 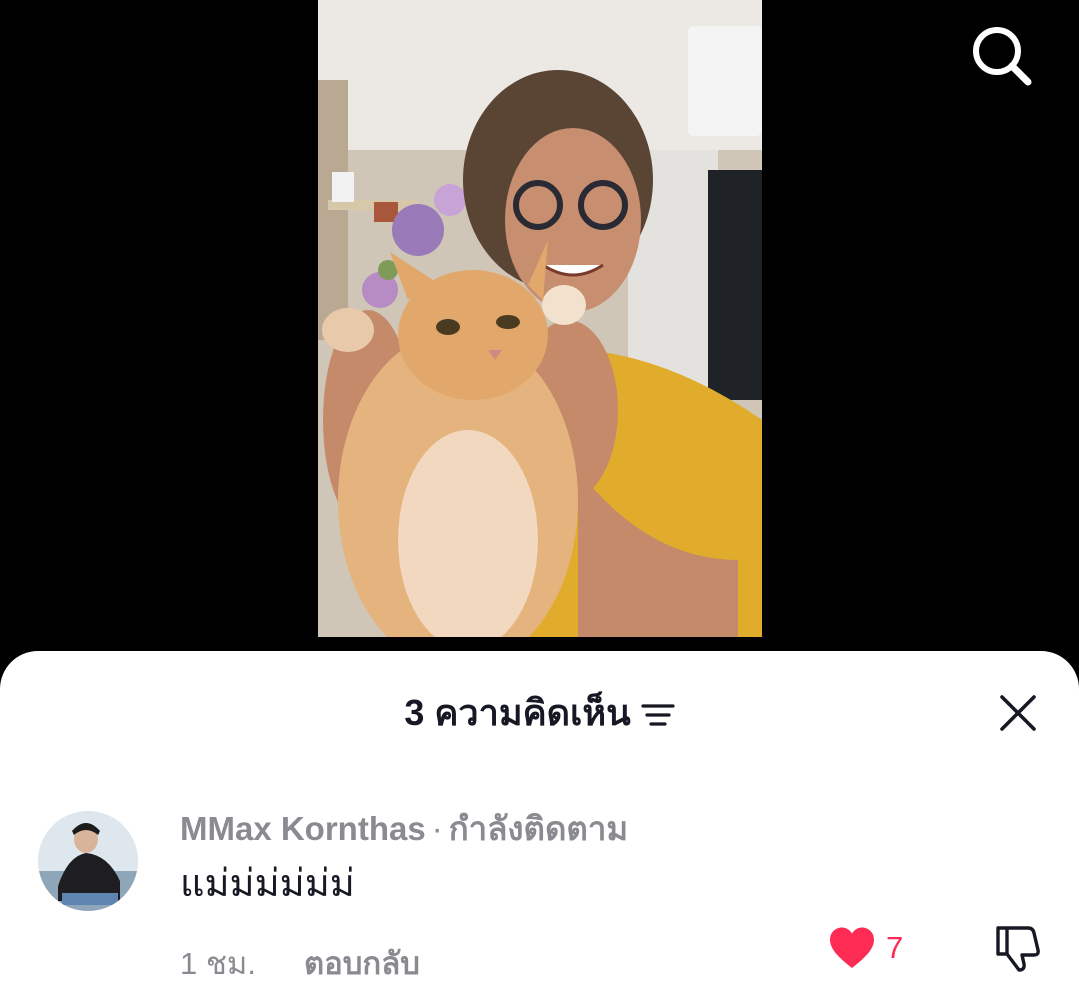 What do you see at coordinates (517, 712) in the screenshot?
I see `comments-count-title: 3 ความคิดเห็น` at bounding box center [517, 712].